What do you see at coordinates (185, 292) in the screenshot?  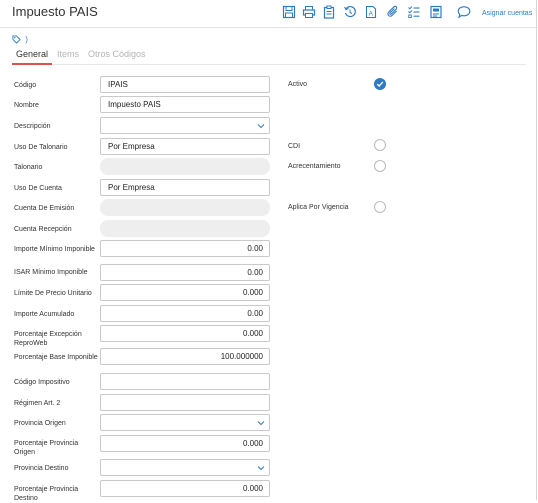 I see `limite-precio-input: 0.000` at bounding box center [185, 292].